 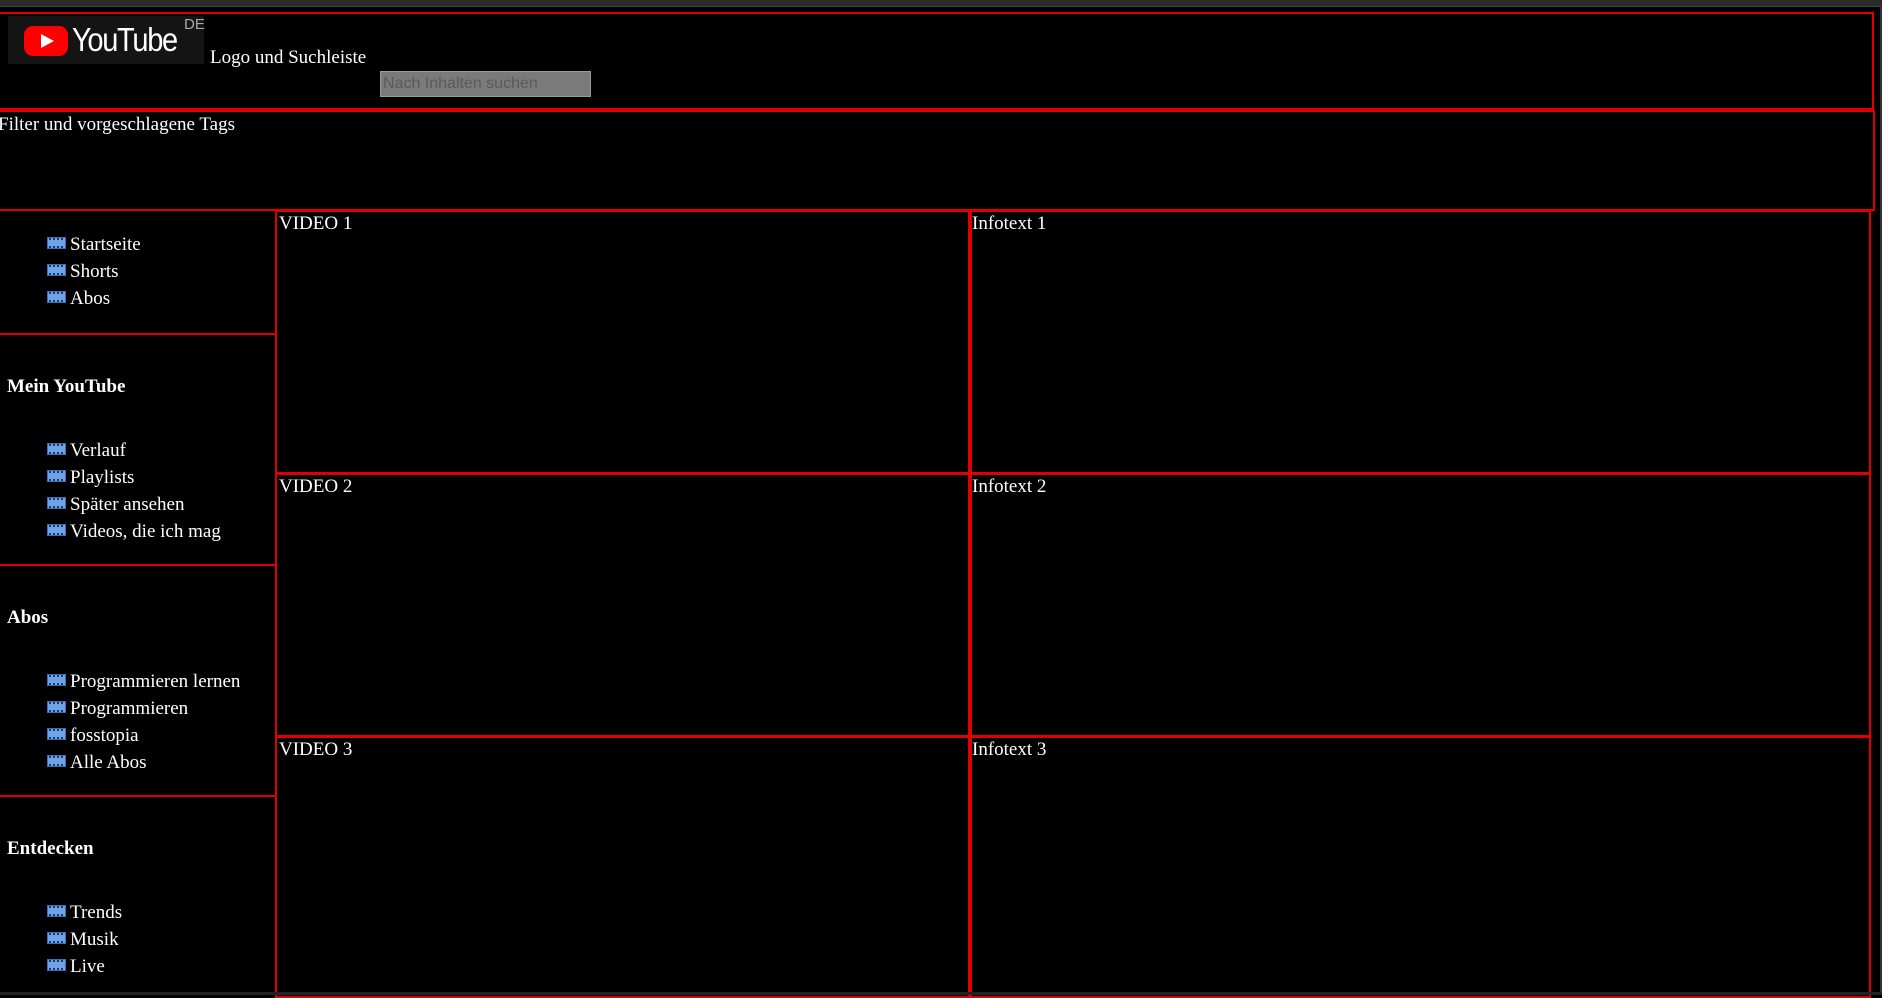 I want to click on sidebar-item-playlists: Playlists, so click(x=90, y=480).